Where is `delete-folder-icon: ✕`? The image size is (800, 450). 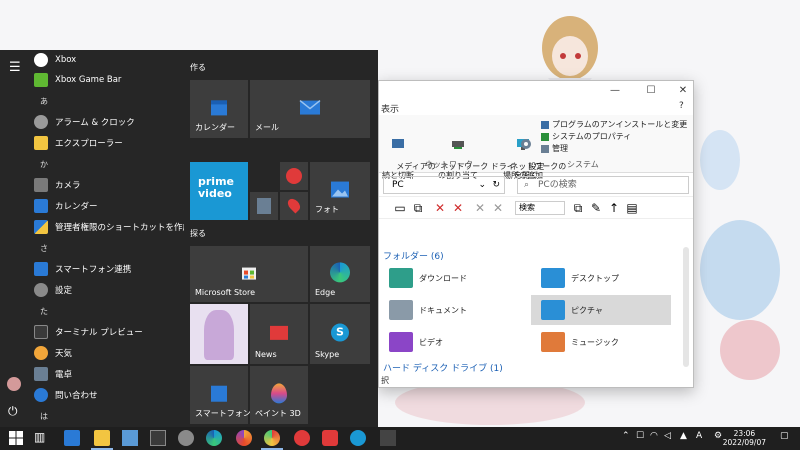 delete-folder-icon: ✕ is located at coordinates (458, 208).